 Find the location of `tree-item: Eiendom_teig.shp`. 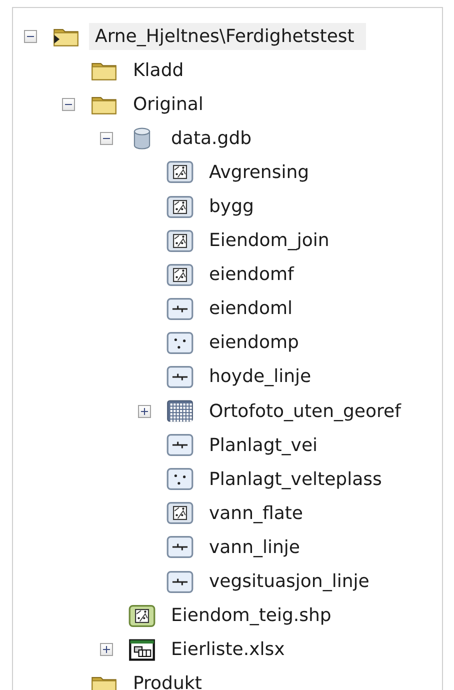

tree-item: Eiendom_teig.shp is located at coordinates (251, 616).